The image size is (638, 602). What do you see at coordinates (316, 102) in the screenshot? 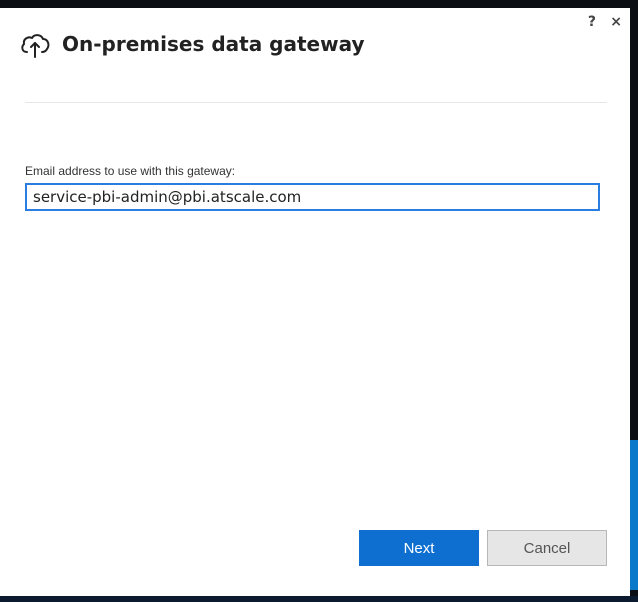
I see `title-divider` at bounding box center [316, 102].